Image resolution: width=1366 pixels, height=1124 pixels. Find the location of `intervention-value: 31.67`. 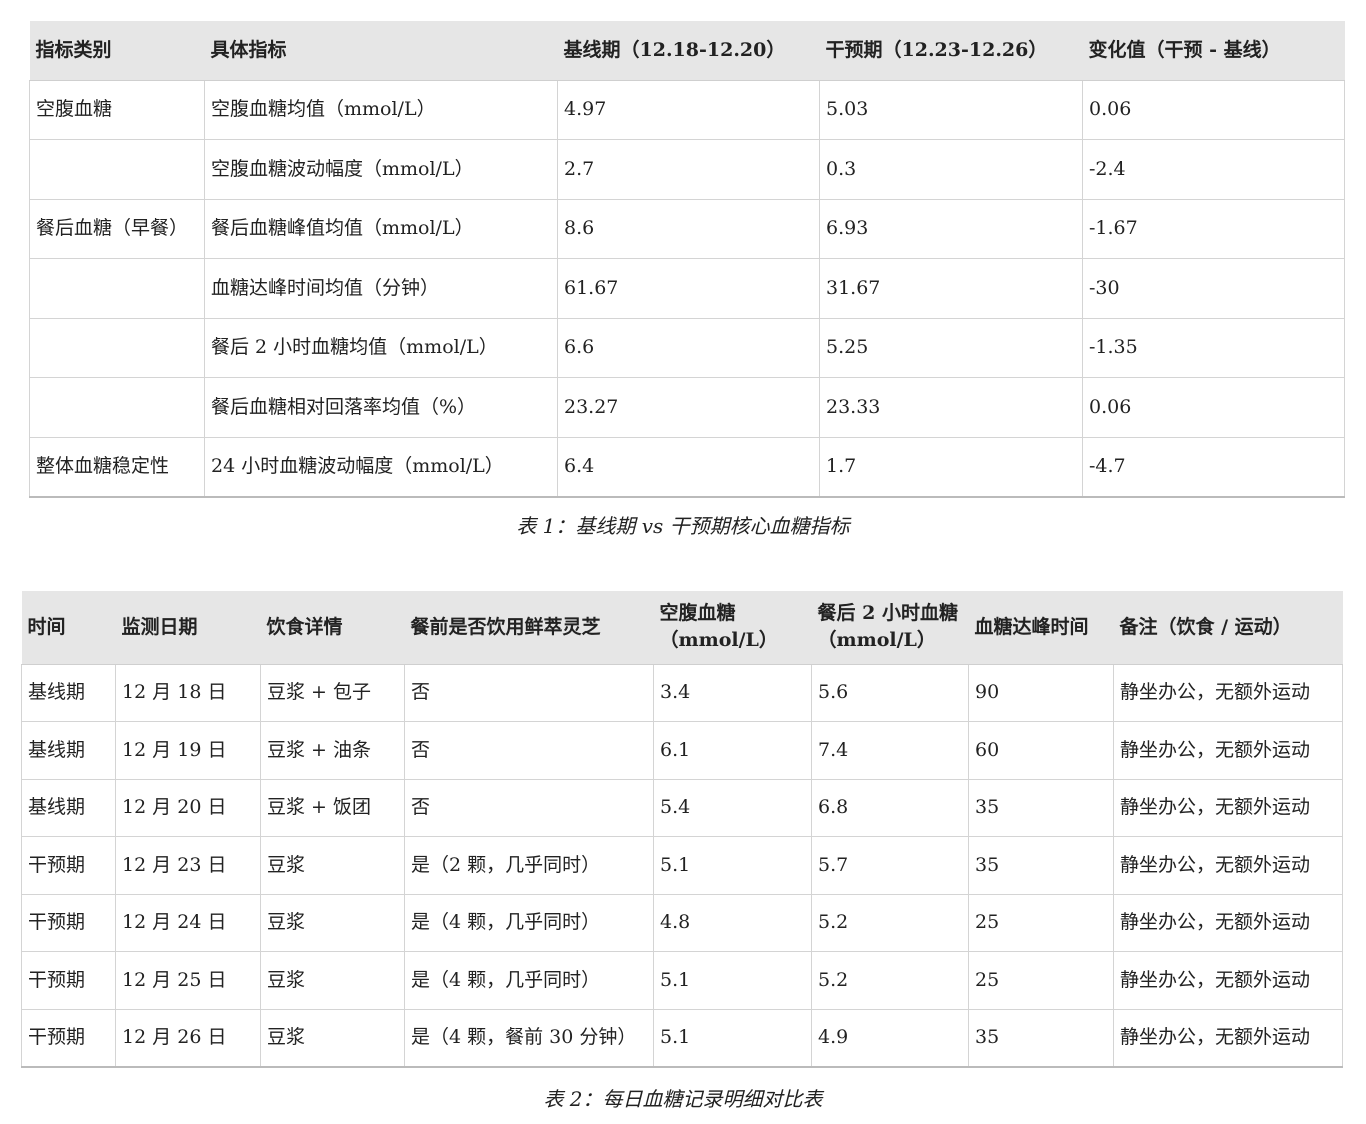

intervention-value: 31.67 is located at coordinates (951, 288).